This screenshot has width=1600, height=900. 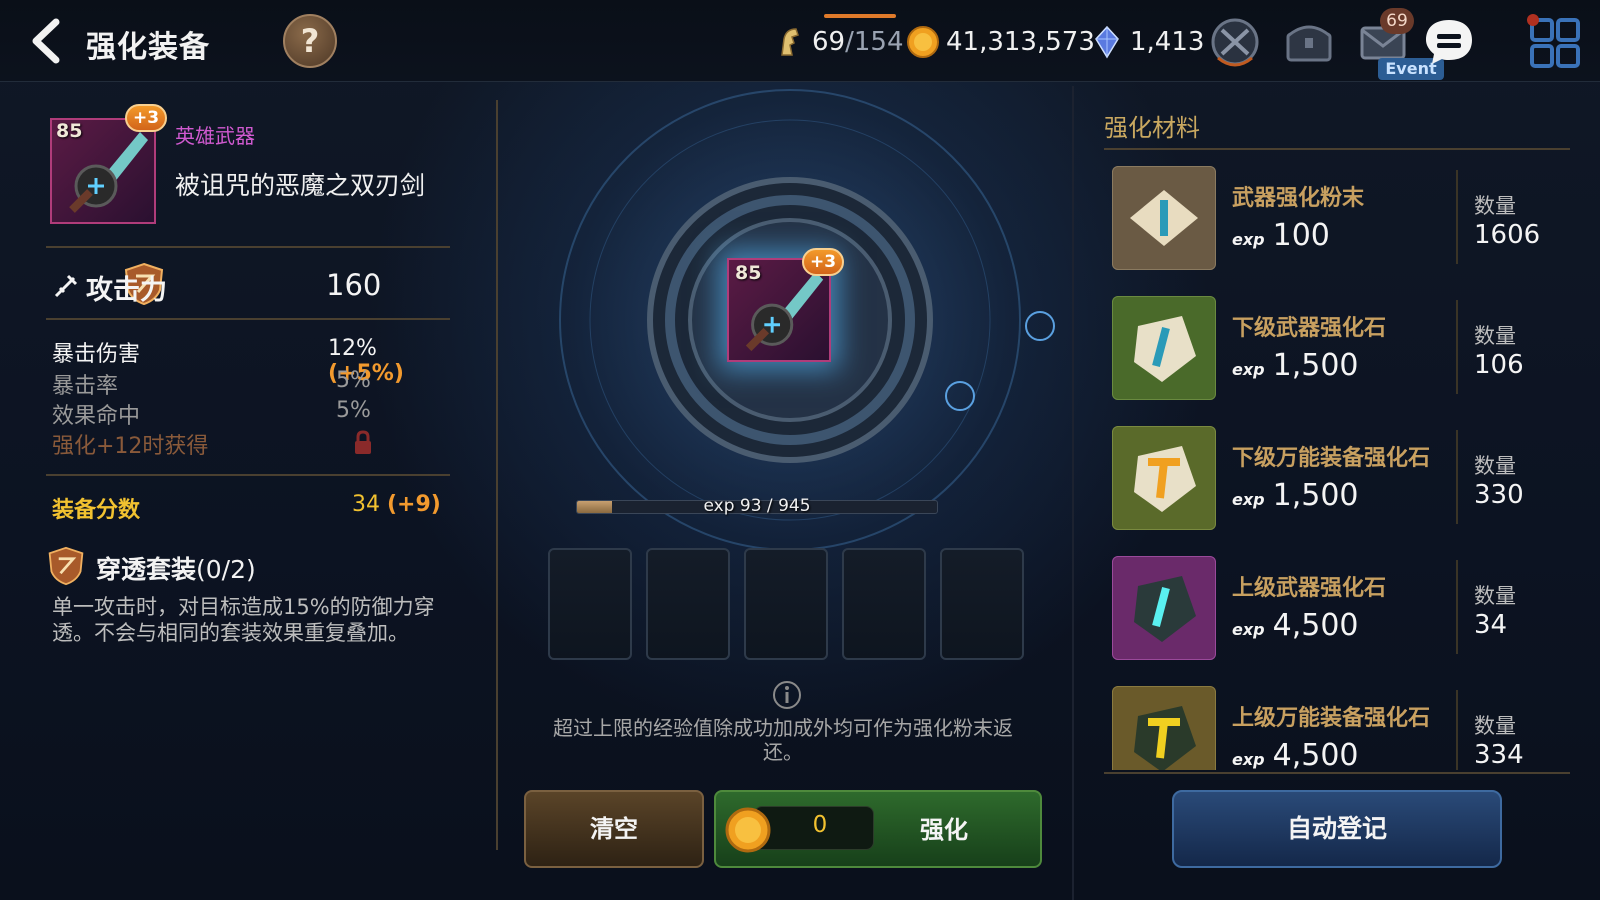 What do you see at coordinates (252, 413) in the screenshot?
I see `stat-row-effectiveness: 效果命中 5%` at bounding box center [252, 413].